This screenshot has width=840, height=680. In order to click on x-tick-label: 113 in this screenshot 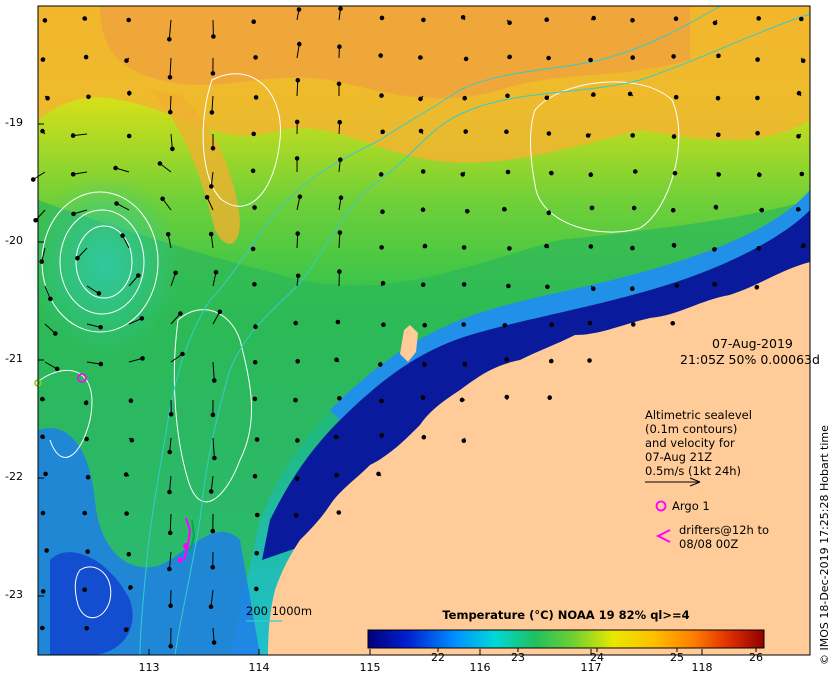, I will do `click(149, 667)`.